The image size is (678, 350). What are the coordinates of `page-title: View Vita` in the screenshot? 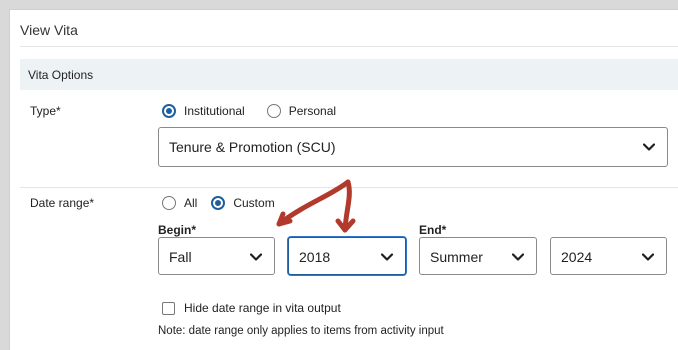 It's located at (49, 30).